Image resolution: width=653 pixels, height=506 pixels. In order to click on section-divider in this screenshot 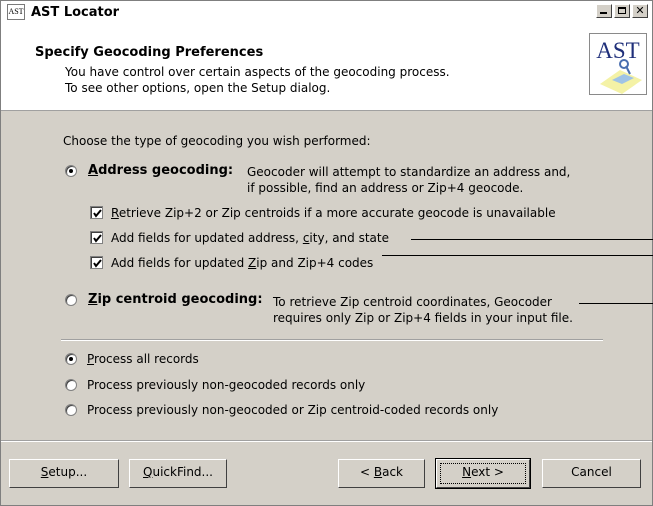, I will do `click(332, 340)`.